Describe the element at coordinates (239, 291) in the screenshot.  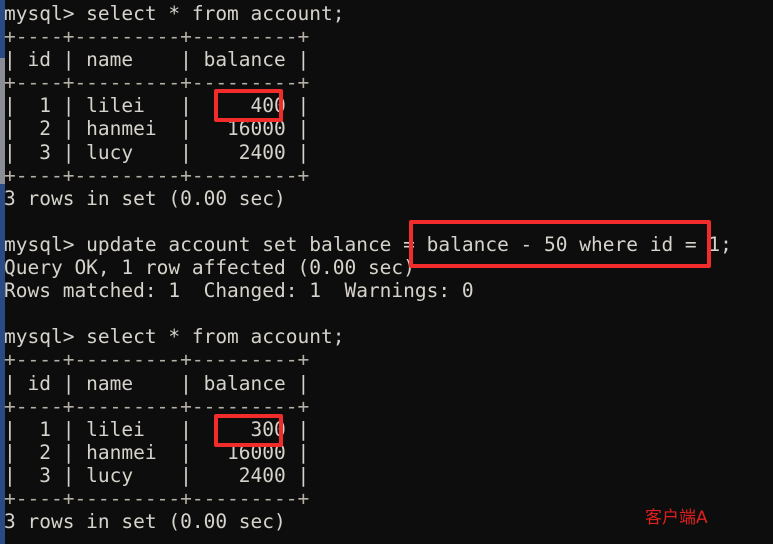
I see `terminal-line: Rows matched: 1 Changed: 1 Warnings: 0` at that location.